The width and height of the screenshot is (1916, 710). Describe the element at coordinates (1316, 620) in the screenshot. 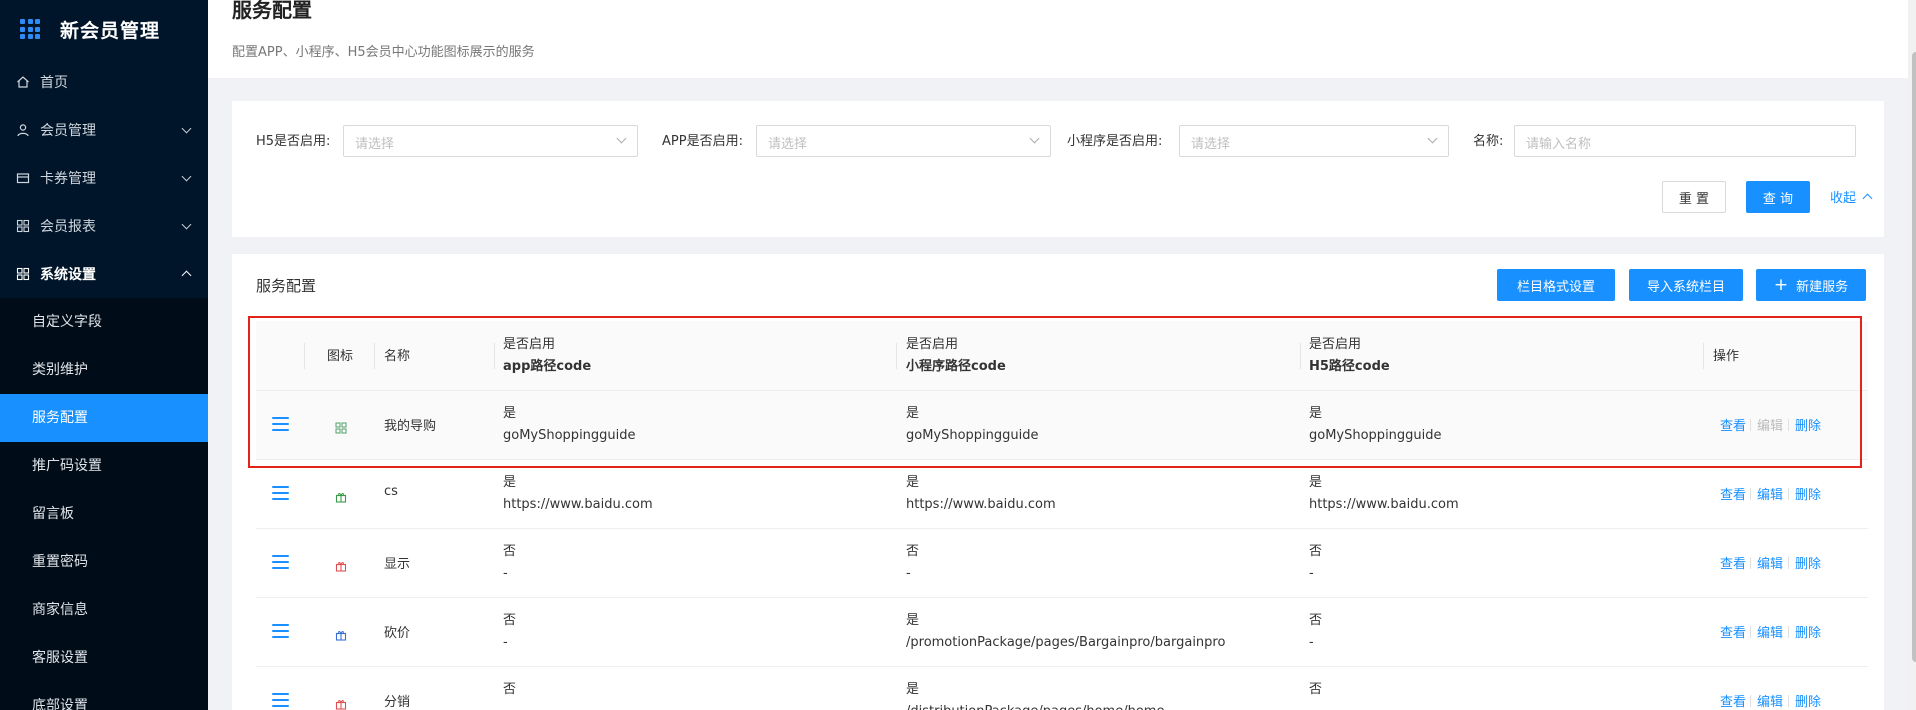

I see `h5-enabled: 否` at that location.